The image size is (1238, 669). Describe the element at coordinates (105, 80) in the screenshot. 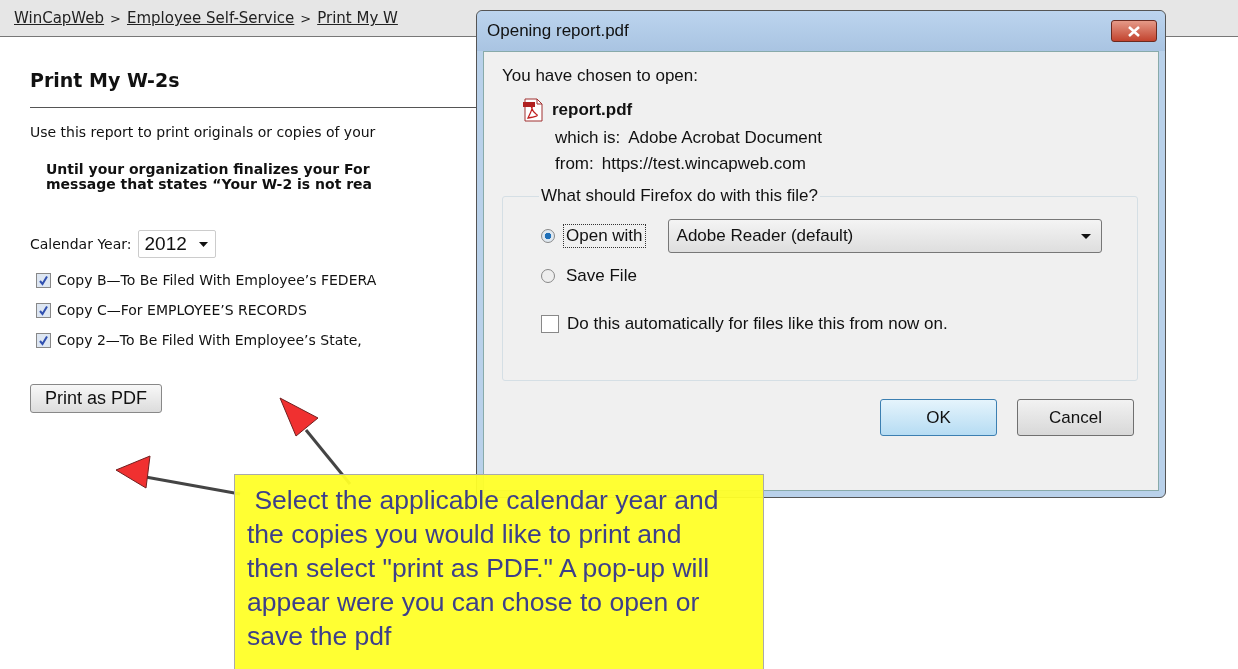

I see `page-title: Print My W-2s` at that location.